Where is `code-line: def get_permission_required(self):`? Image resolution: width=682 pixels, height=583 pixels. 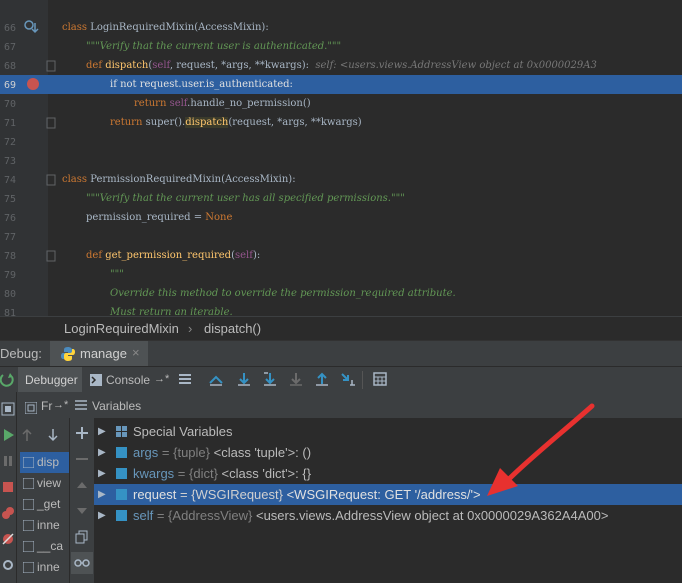 code-line: def get_permission_required(self): is located at coordinates (173, 255).